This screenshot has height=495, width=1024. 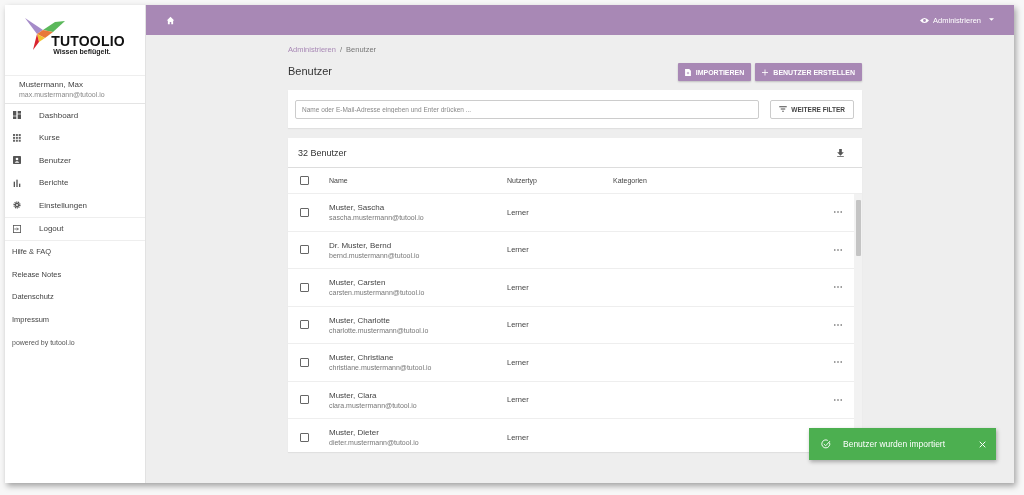 What do you see at coordinates (17, 137) in the screenshot?
I see `grid-icon` at bounding box center [17, 137].